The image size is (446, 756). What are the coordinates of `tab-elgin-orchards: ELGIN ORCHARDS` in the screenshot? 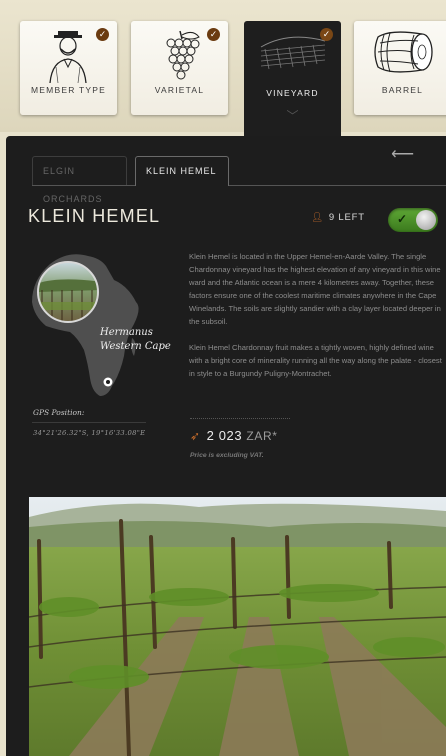 It's located at (79, 180).